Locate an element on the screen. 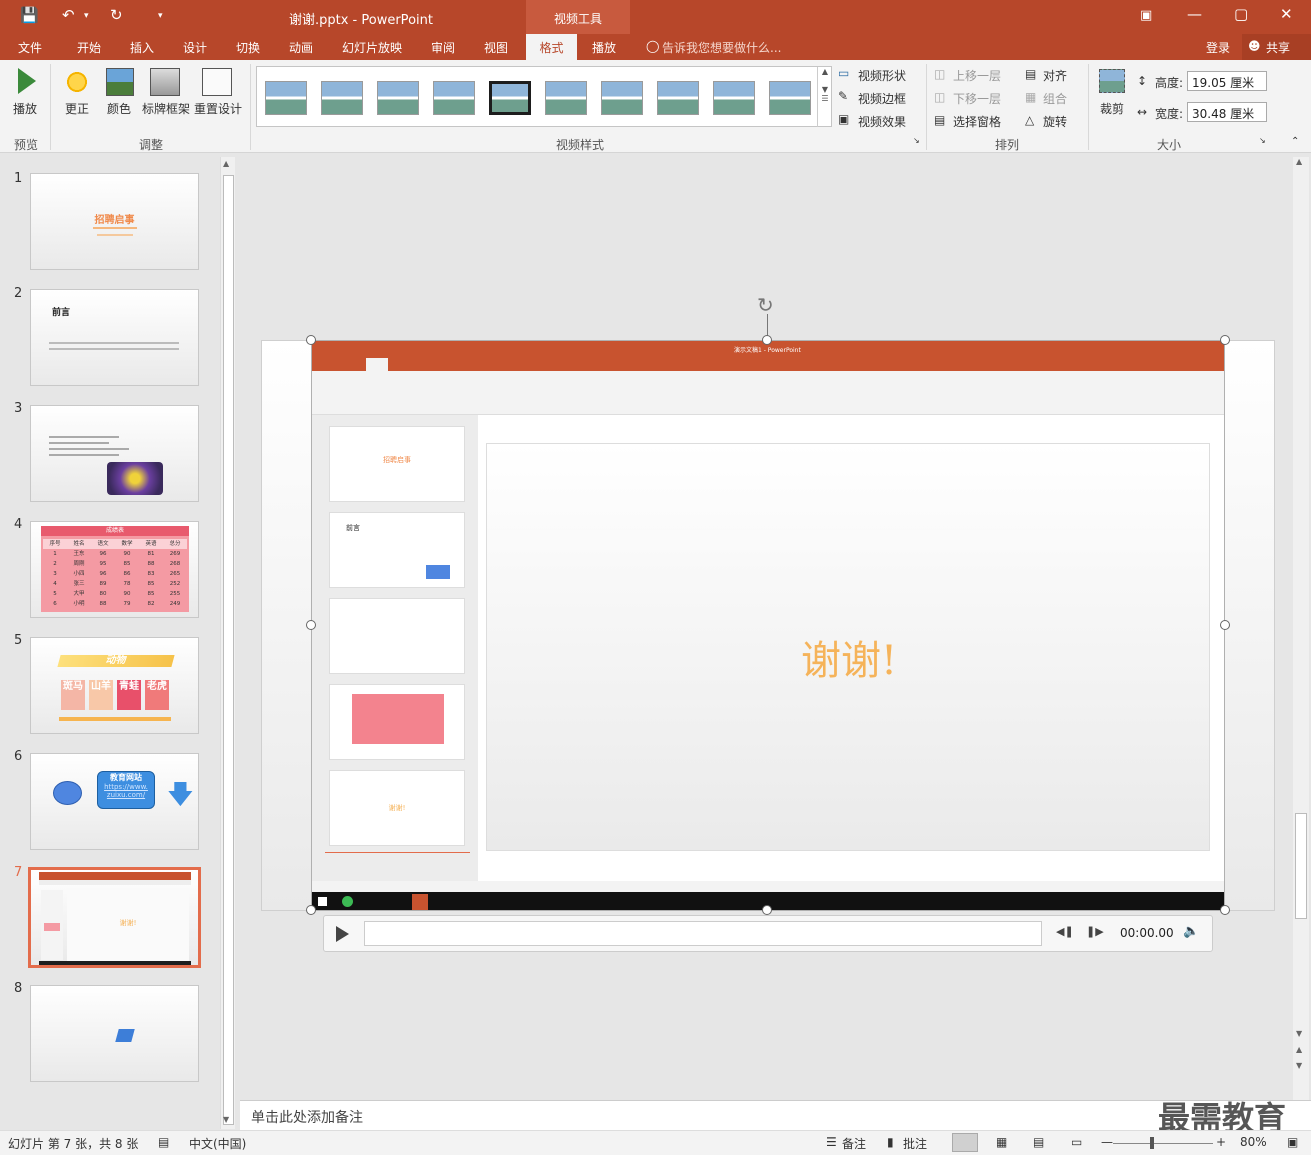  maximize-icon: ▢ is located at coordinates (1241, 14).